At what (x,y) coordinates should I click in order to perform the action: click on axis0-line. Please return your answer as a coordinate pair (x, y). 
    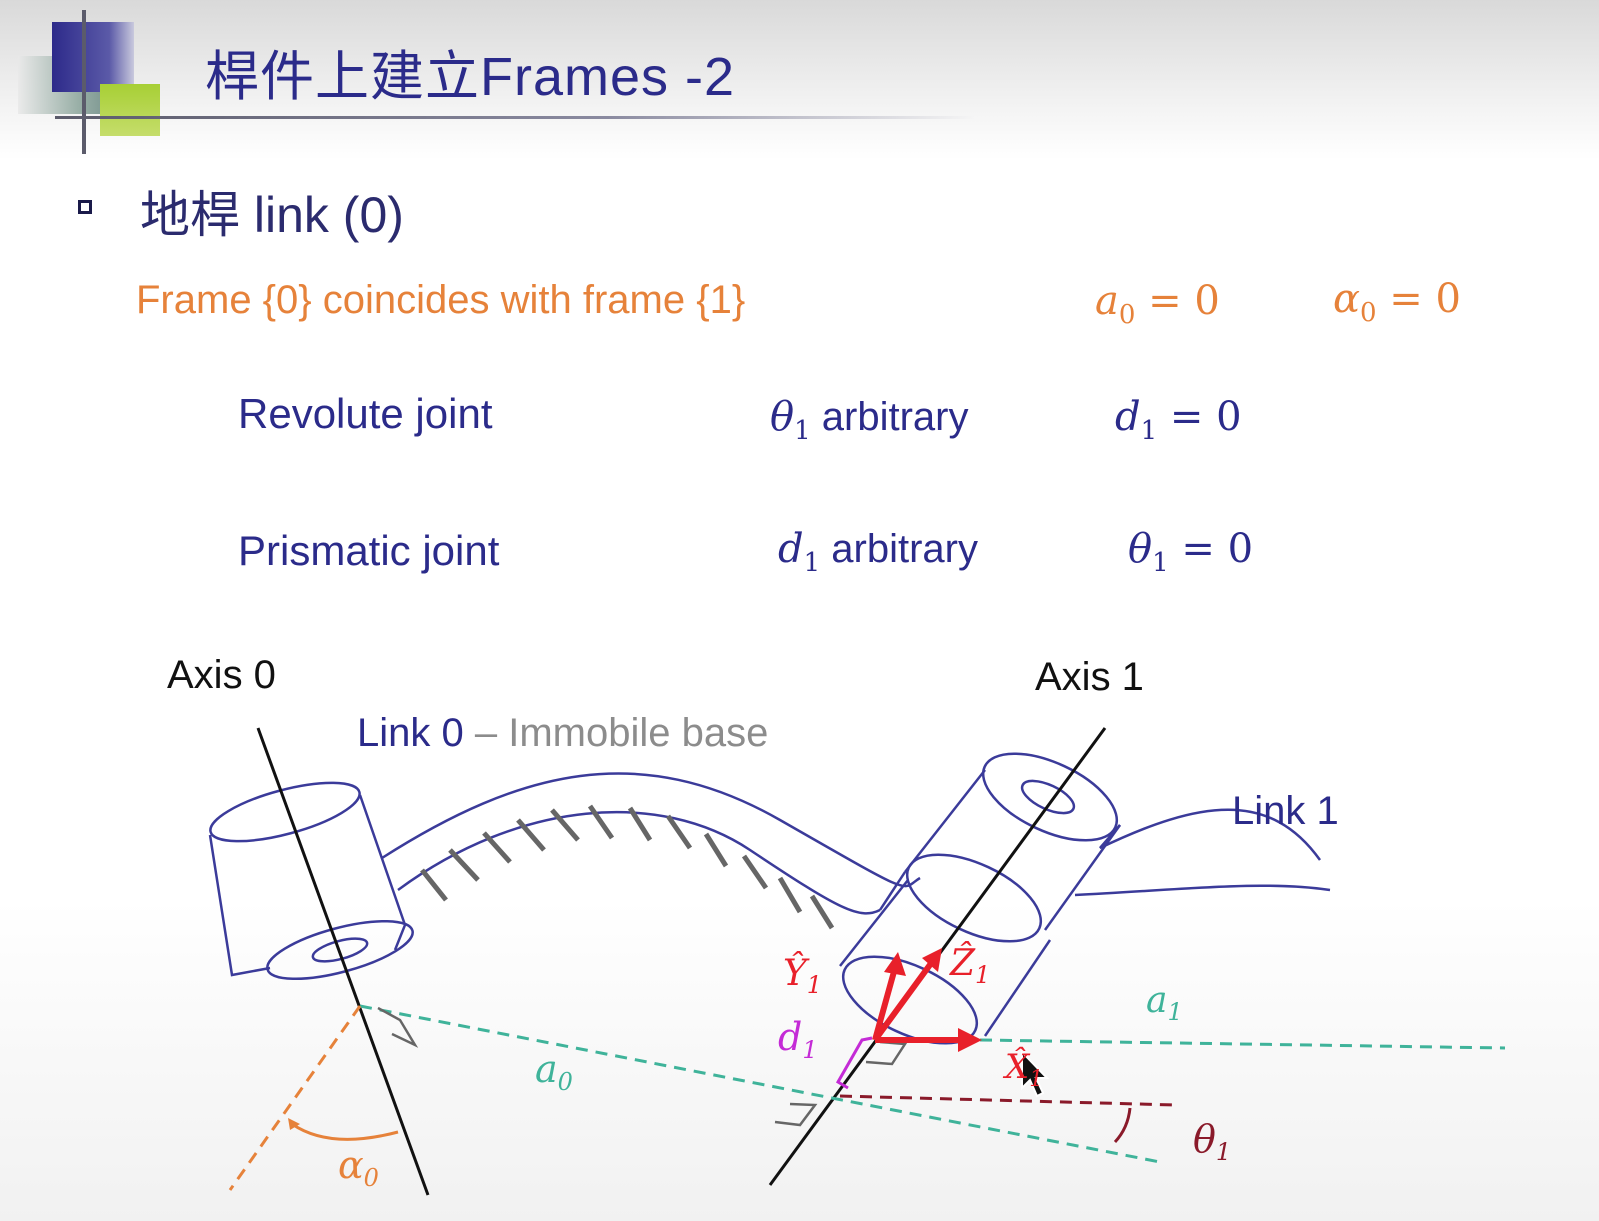
    Looking at the image, I should click on (343, 961).